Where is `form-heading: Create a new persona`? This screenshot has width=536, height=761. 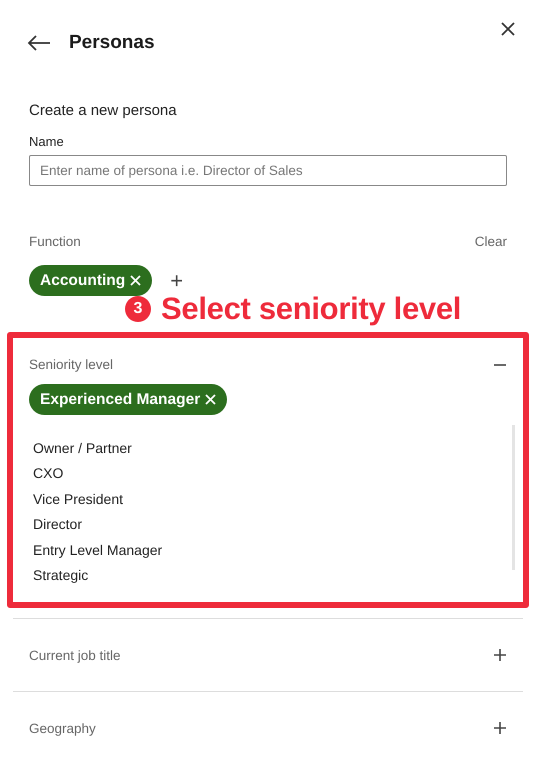
form-heading: Create a new persona is located at coordinates (103, 110).